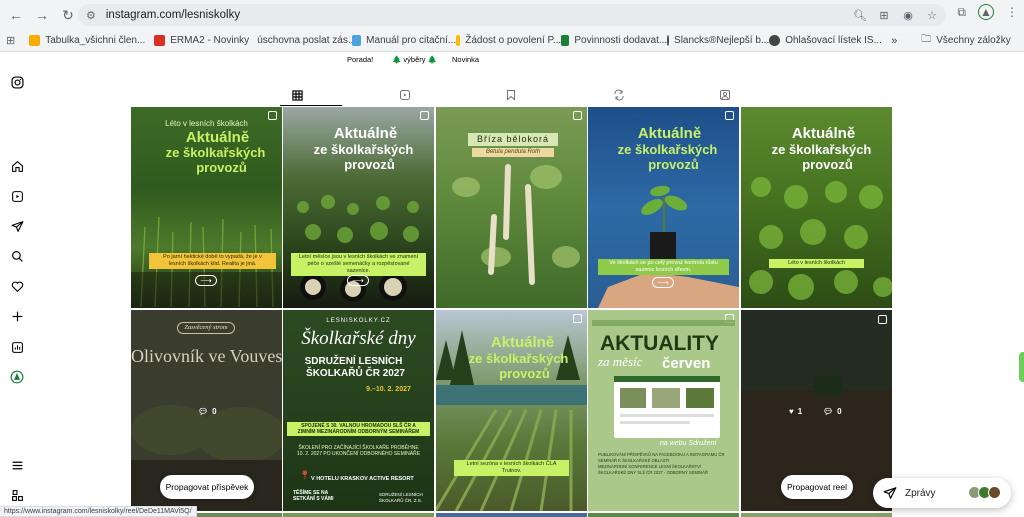 The height and width of the screenshot is (517, 1024). Describe the element at coordinates (91, 15) in the screenshot. I see `site-info-icon: ⚙` at that location.